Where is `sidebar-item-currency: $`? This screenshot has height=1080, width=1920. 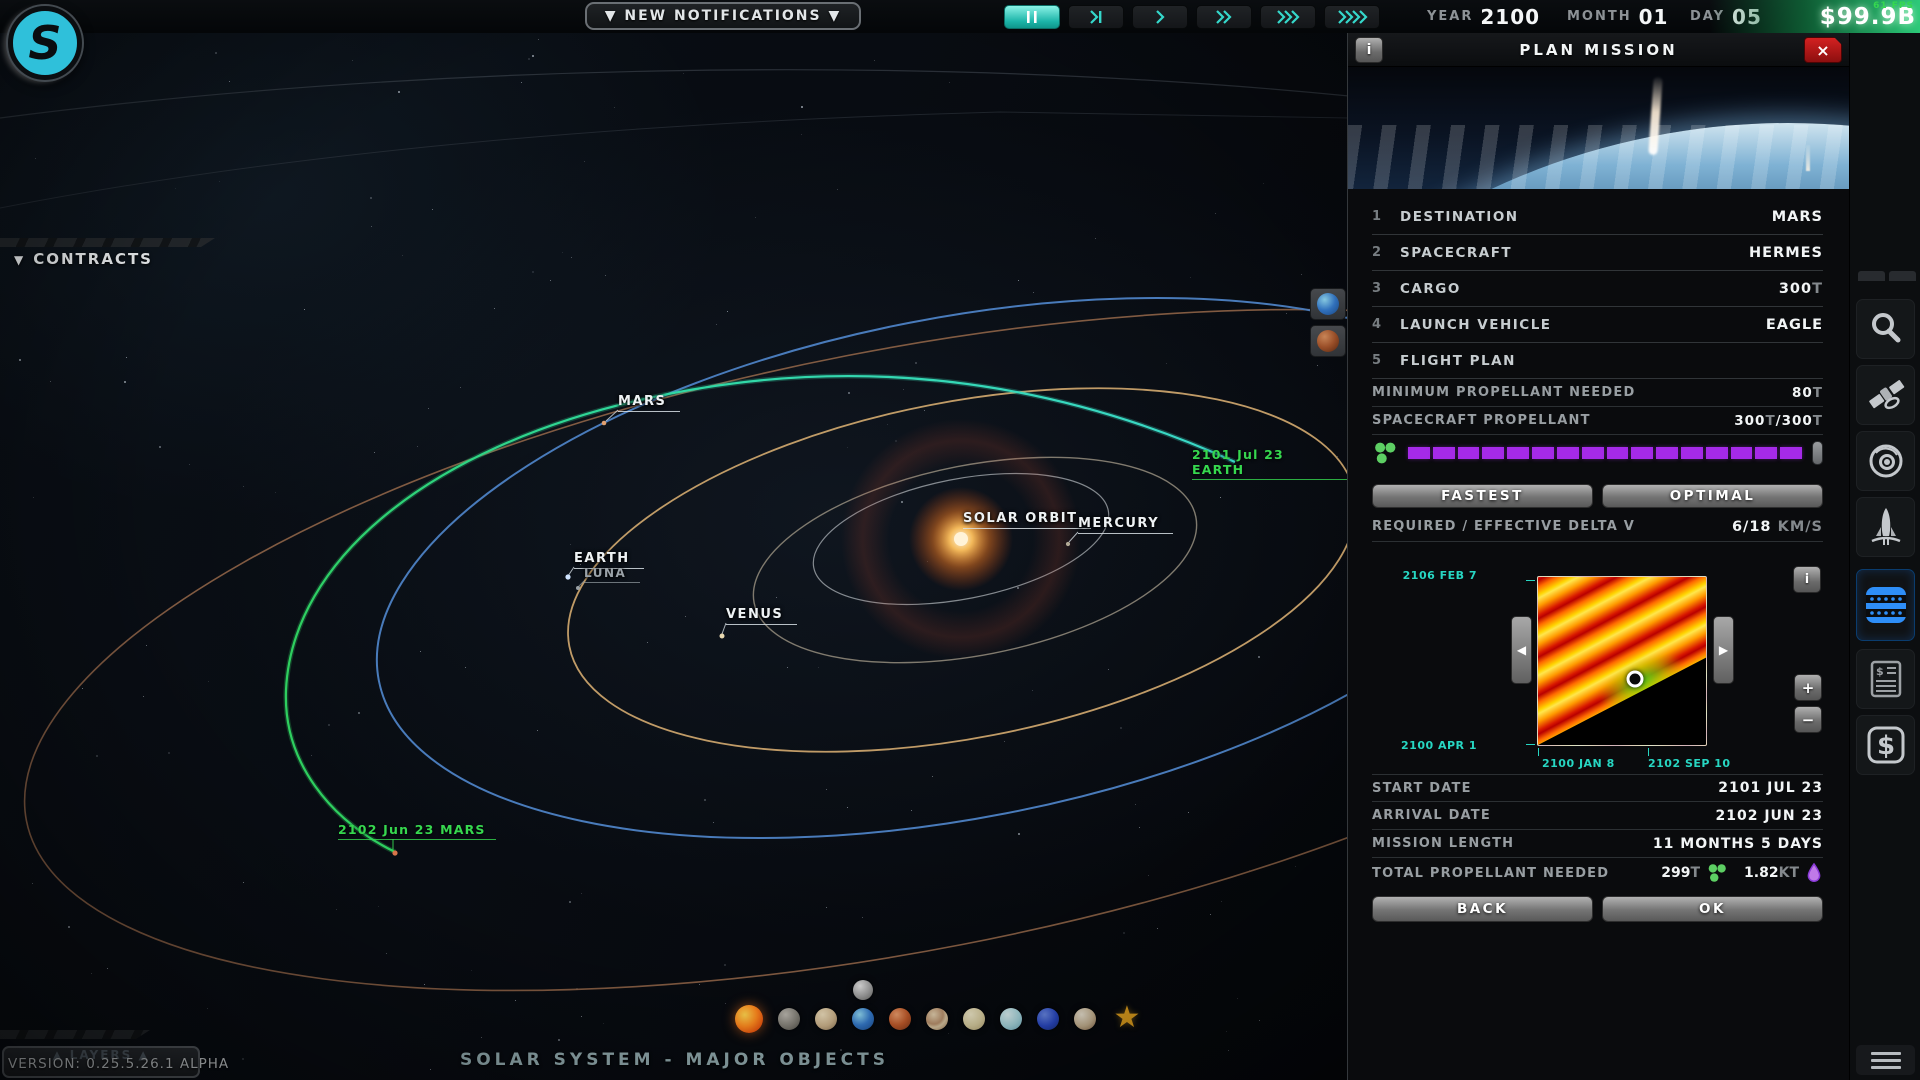
sidebar-item-currency: $ is located at coordinates (1885, 745).